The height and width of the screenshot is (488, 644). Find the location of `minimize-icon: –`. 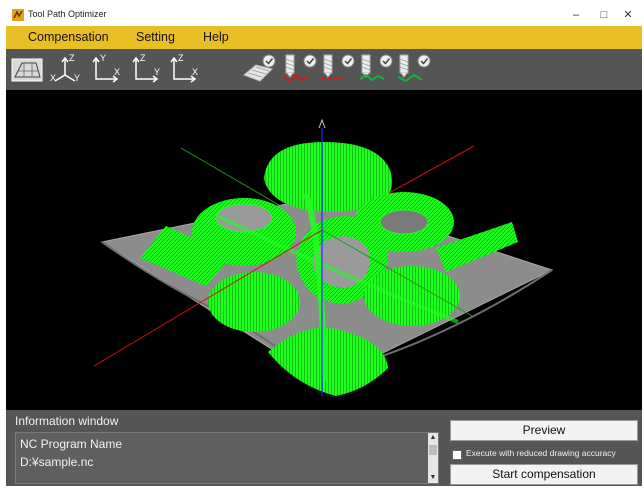

minimize-icon: – is located at coordinates (576, 15).